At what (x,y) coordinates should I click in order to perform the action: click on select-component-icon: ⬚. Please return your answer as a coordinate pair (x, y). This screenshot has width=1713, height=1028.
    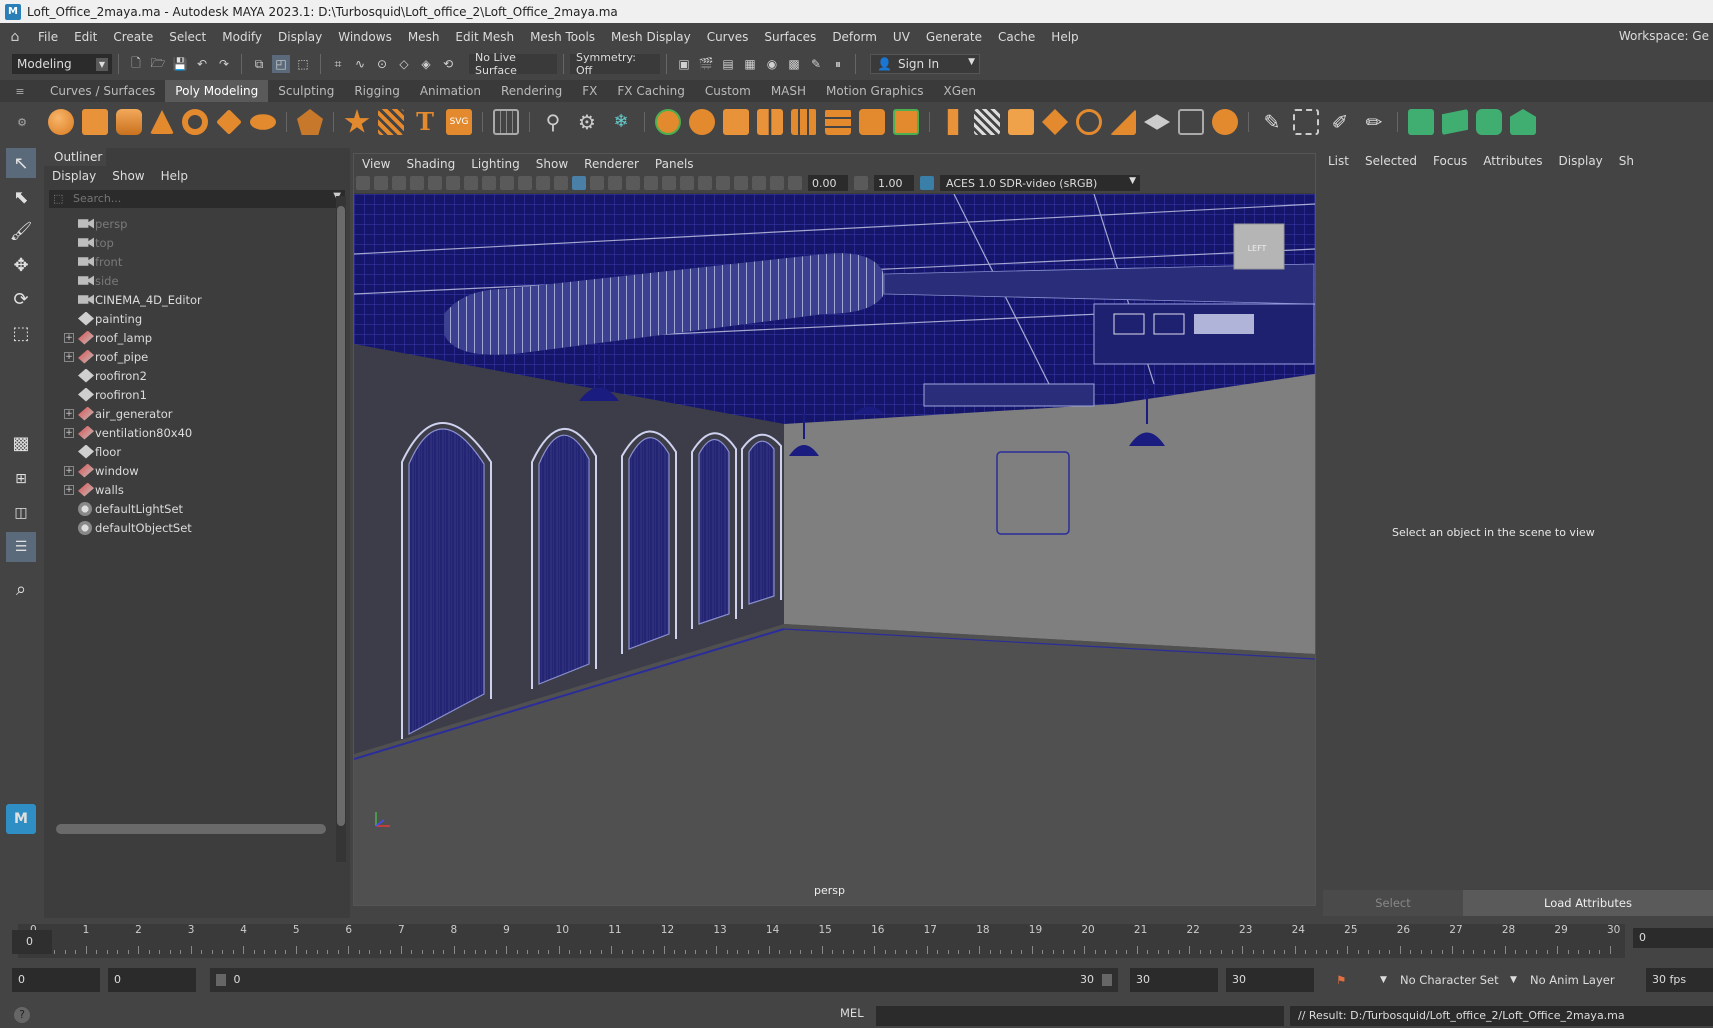
    Looking at the image, I should click on (303, 64).